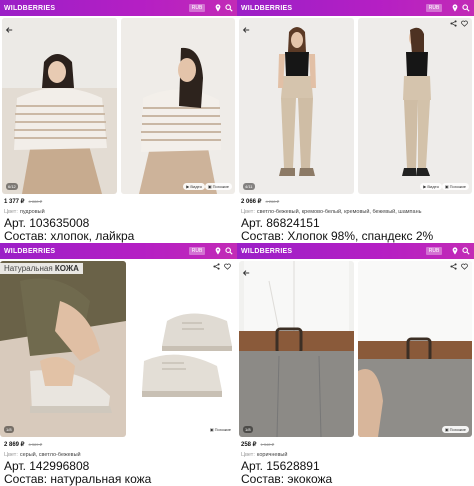 The height and width of the screenshot is (486, 474). What do you see at coordinates (14, 202) in the screenshot?
I see `price: 1 377 ₽` at bounding box center [14, 202].